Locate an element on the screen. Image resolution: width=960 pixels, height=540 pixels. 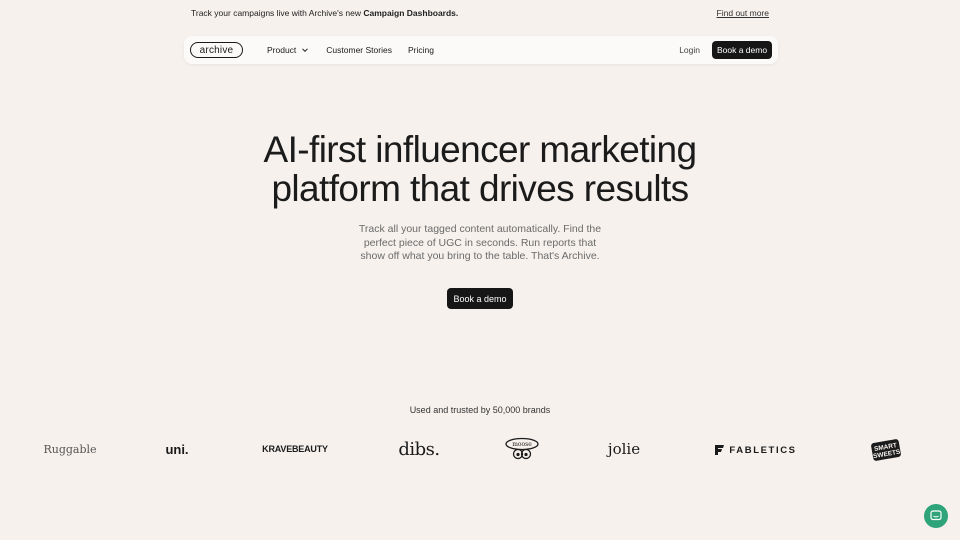
nav-actions: Login Book a demo is located at coordinates (725, 50).